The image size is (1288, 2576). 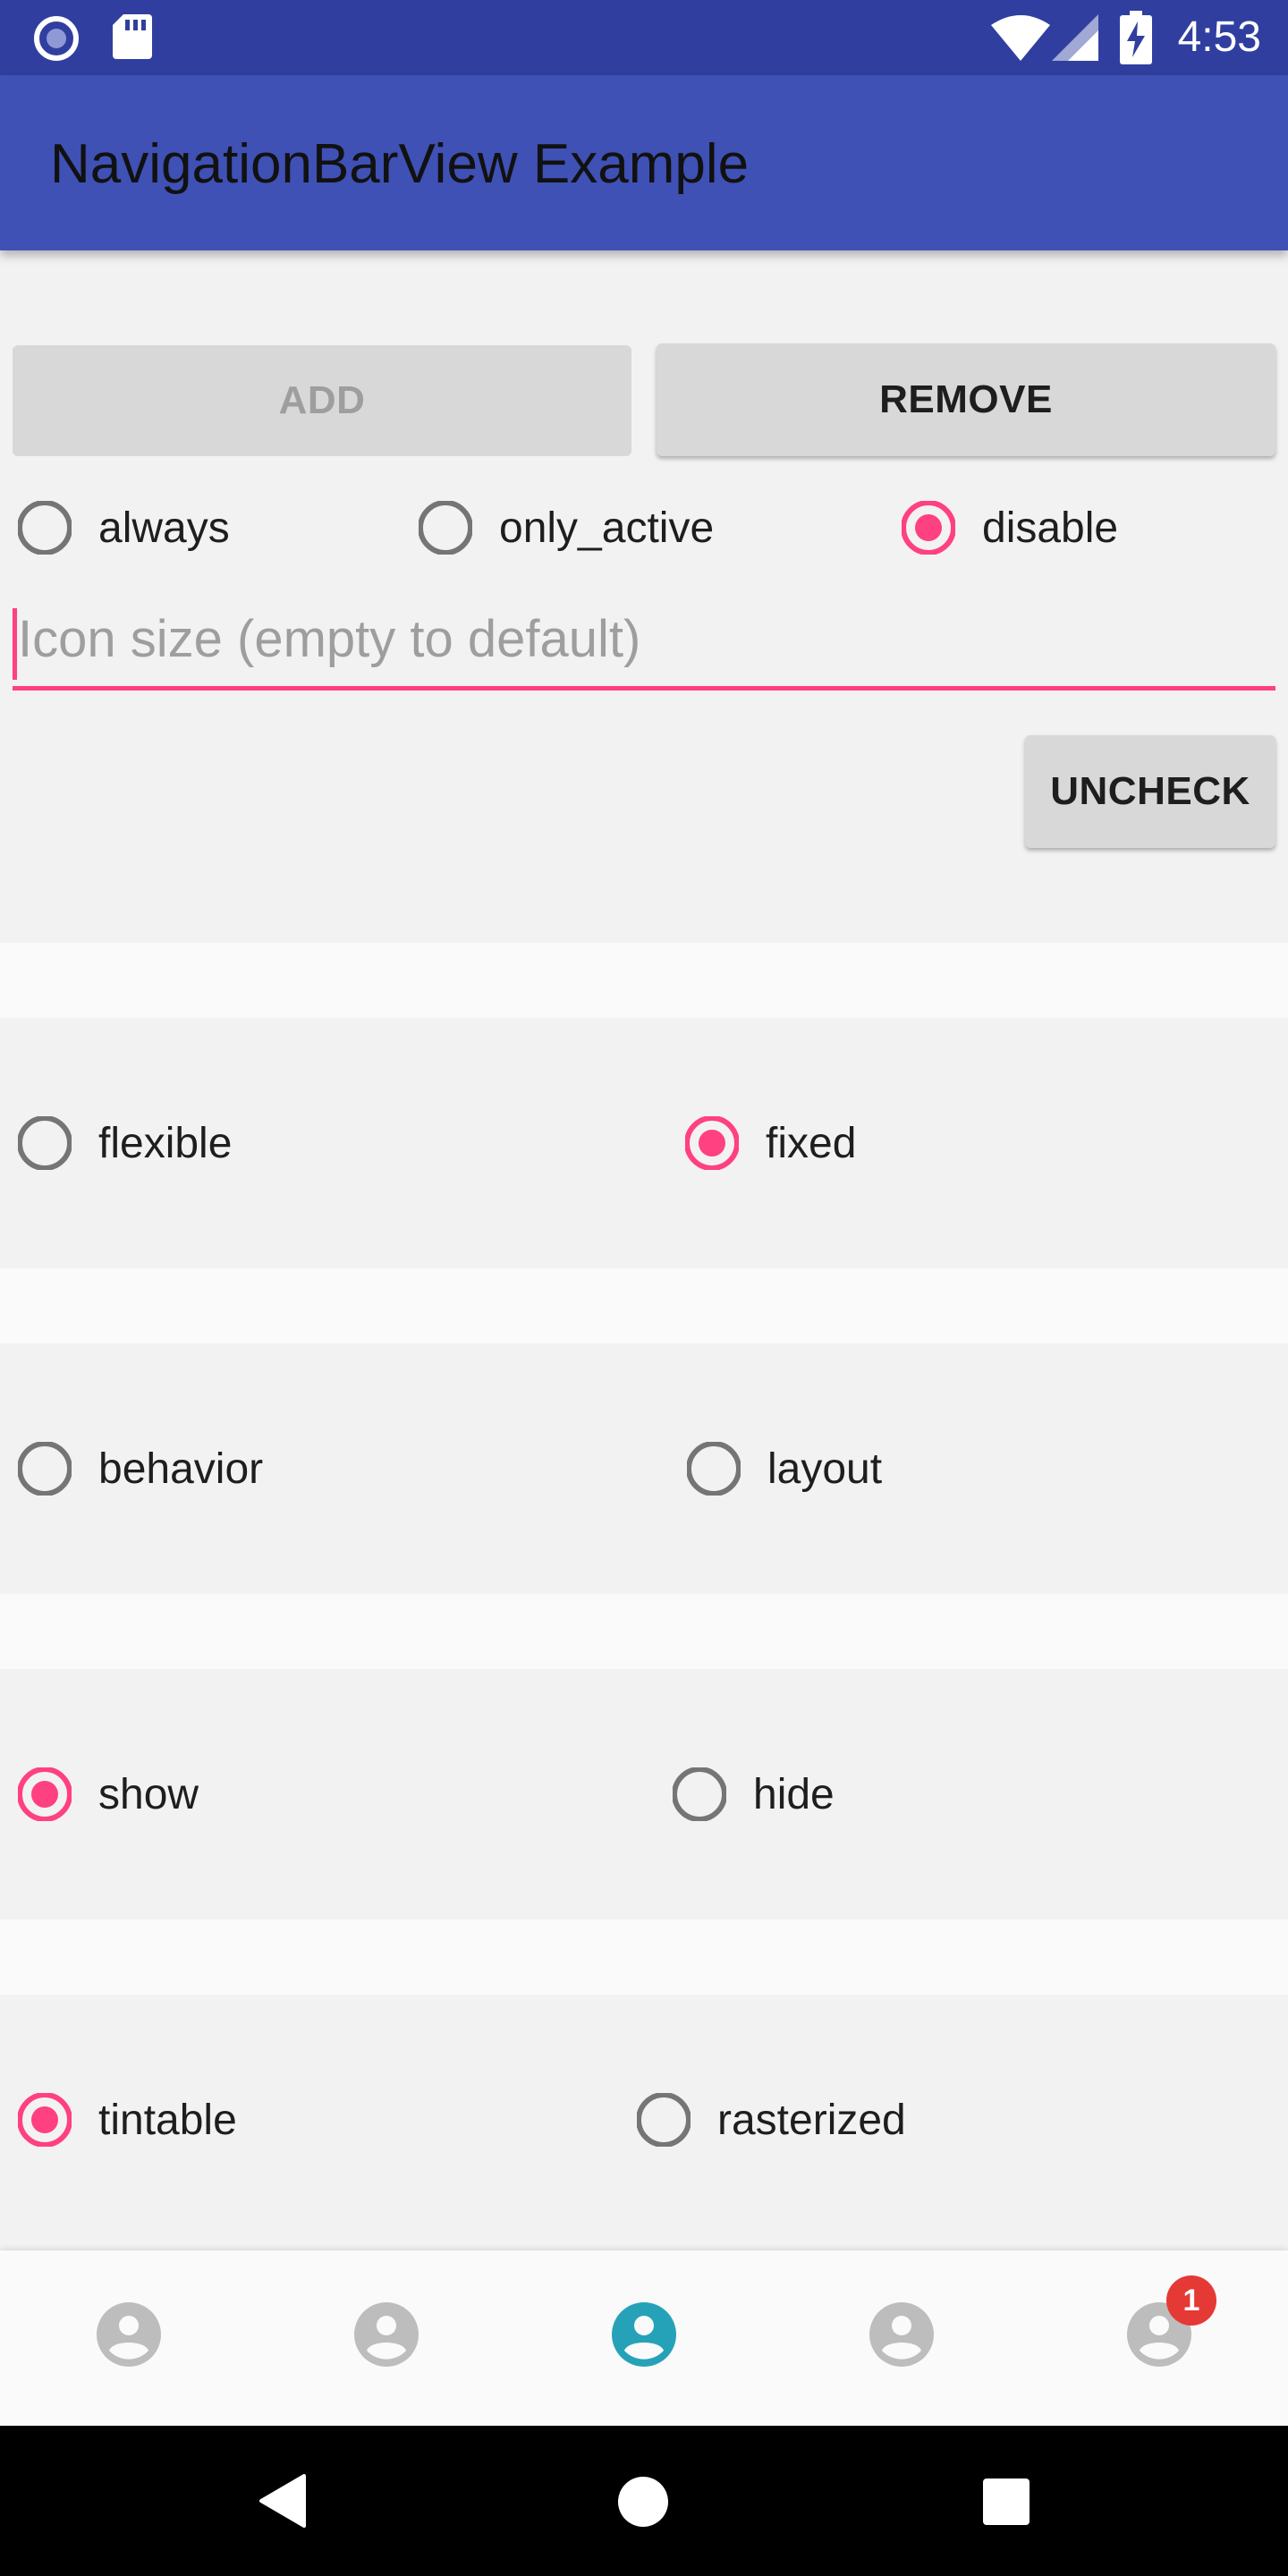 I want to click on radio-only-active: only_active, so click(x=566, y=528).